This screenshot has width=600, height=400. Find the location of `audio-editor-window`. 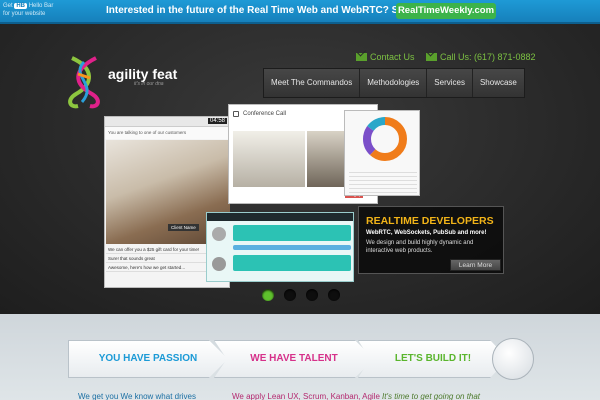

audio-editor-window is located at coordinates (280, 247).